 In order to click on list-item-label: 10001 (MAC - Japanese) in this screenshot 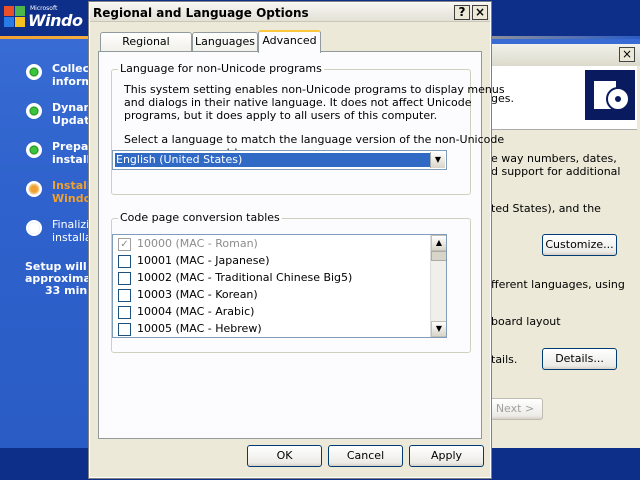, I will do `click(203, 260)`.